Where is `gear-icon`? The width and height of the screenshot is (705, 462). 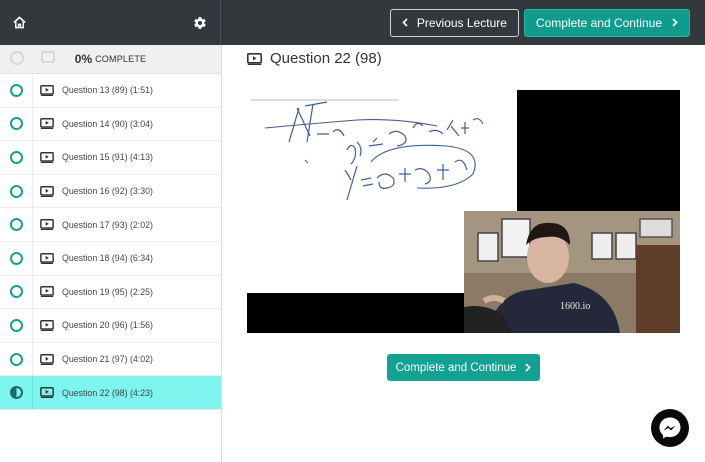
gear-icon is located at coordinates (200, 23).